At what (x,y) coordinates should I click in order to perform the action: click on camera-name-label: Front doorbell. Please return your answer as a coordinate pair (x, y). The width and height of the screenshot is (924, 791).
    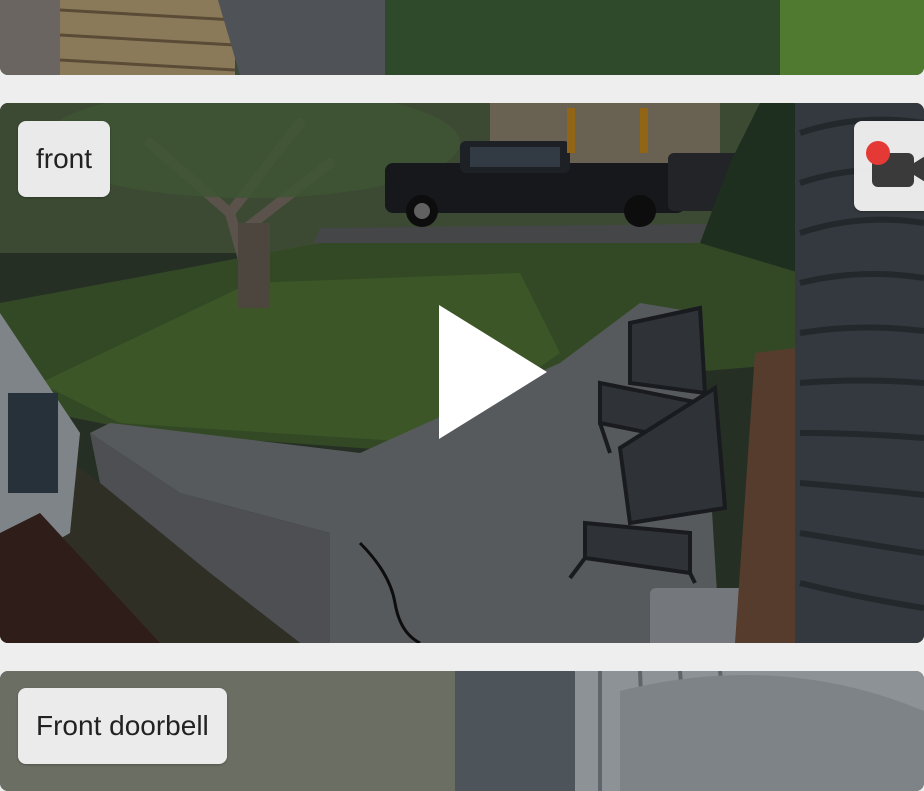
    Looking at the image, I should click on (122, 726).